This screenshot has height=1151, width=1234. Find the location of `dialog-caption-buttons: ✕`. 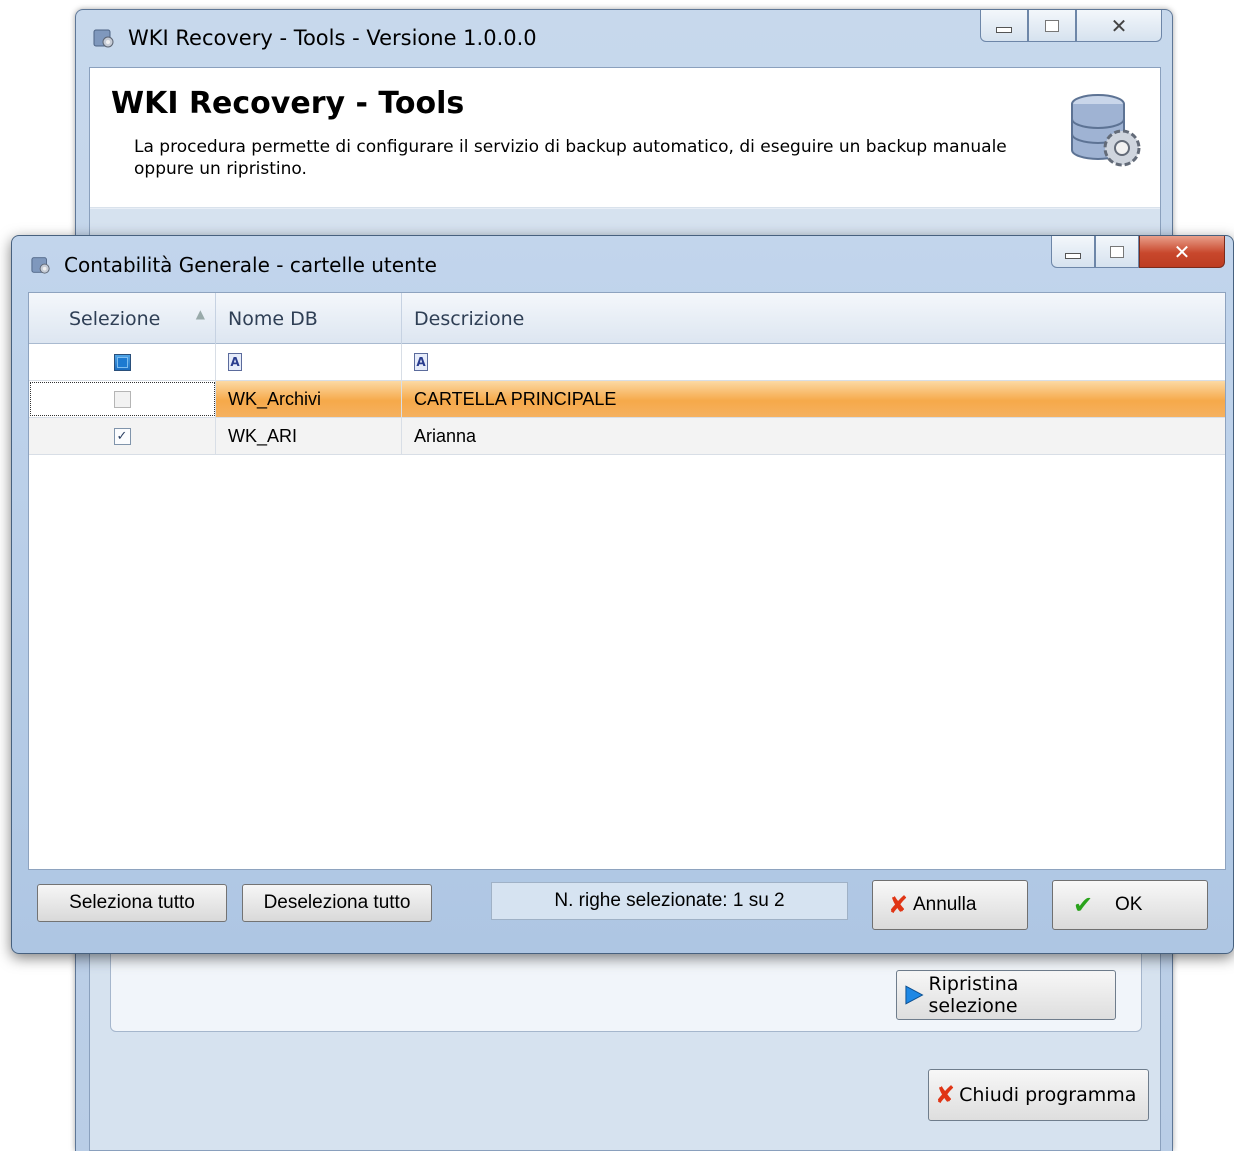

dialog-caption-buttons: ✕ is located at coordinates (1138, 253).